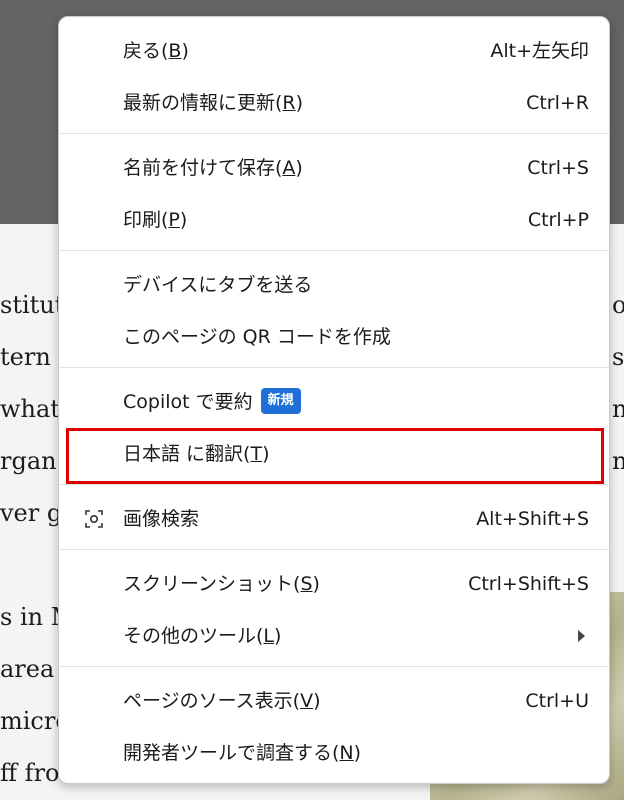  I want to click on article-text-line: what, so click(30, 409).